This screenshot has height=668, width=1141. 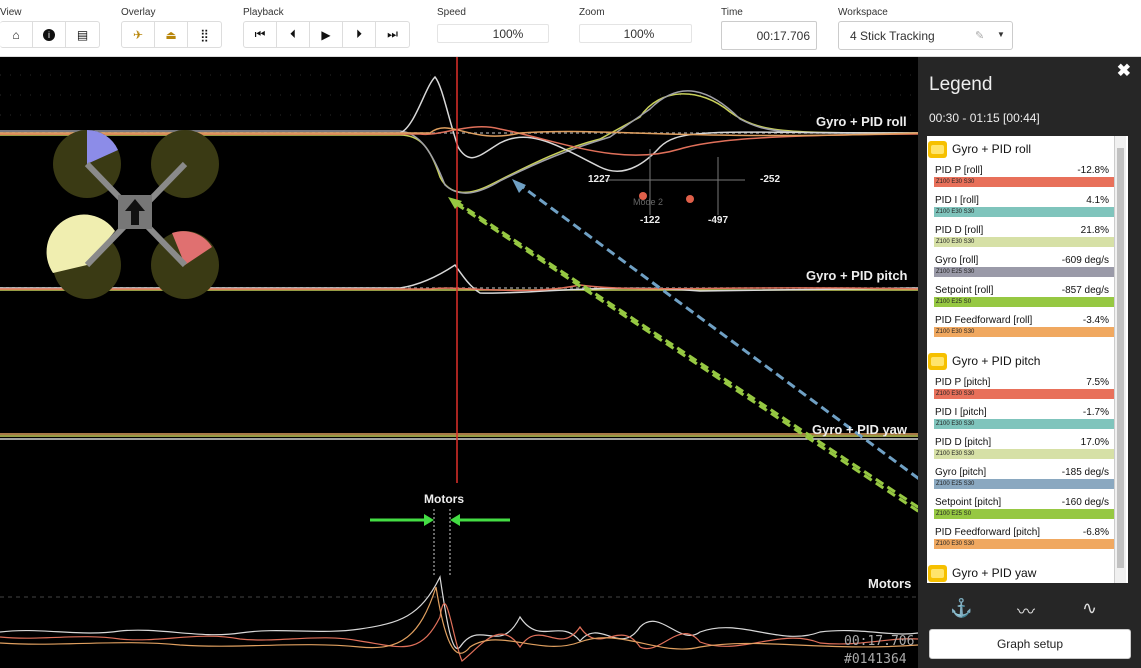 I want to click on stick-left-x-value: 1227, so click(x=599, y=179).